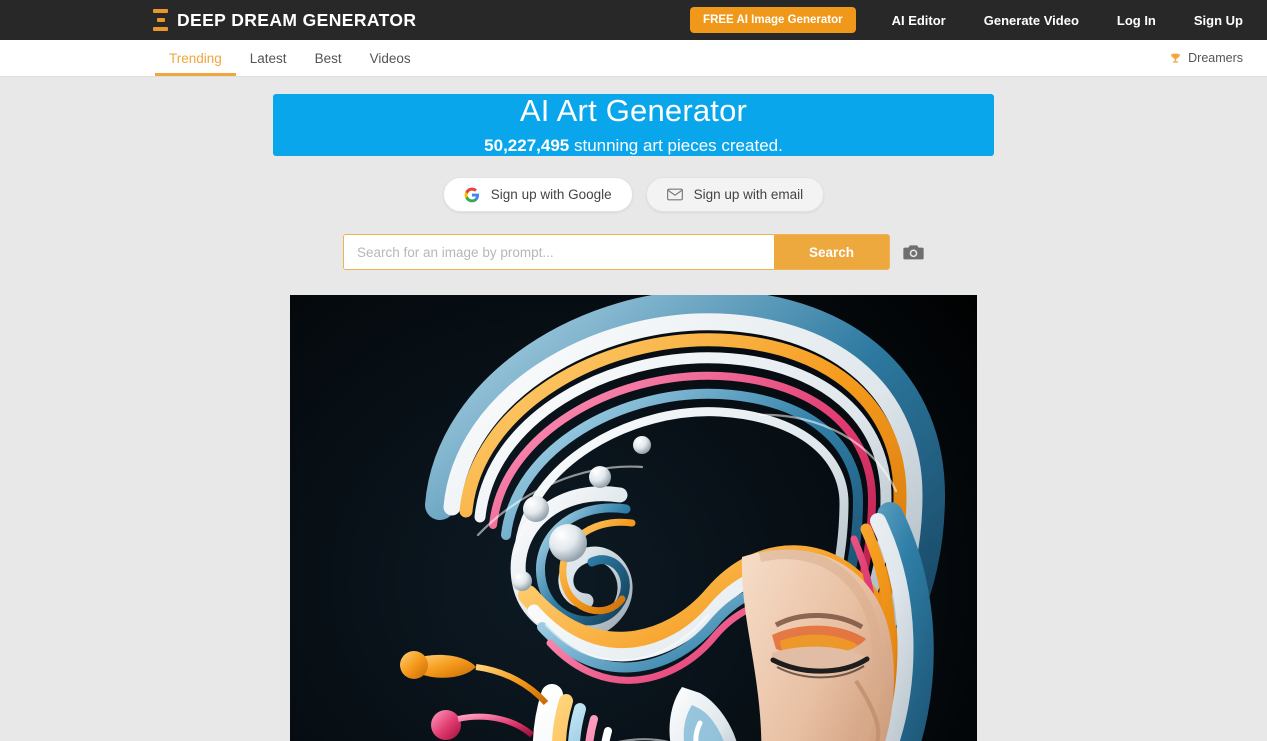  What do you see at coordinates (297, 19) in the screenshot?
I see `brand-name: DEEP DREAM GENERATOR` at bounding box center [297, 19].